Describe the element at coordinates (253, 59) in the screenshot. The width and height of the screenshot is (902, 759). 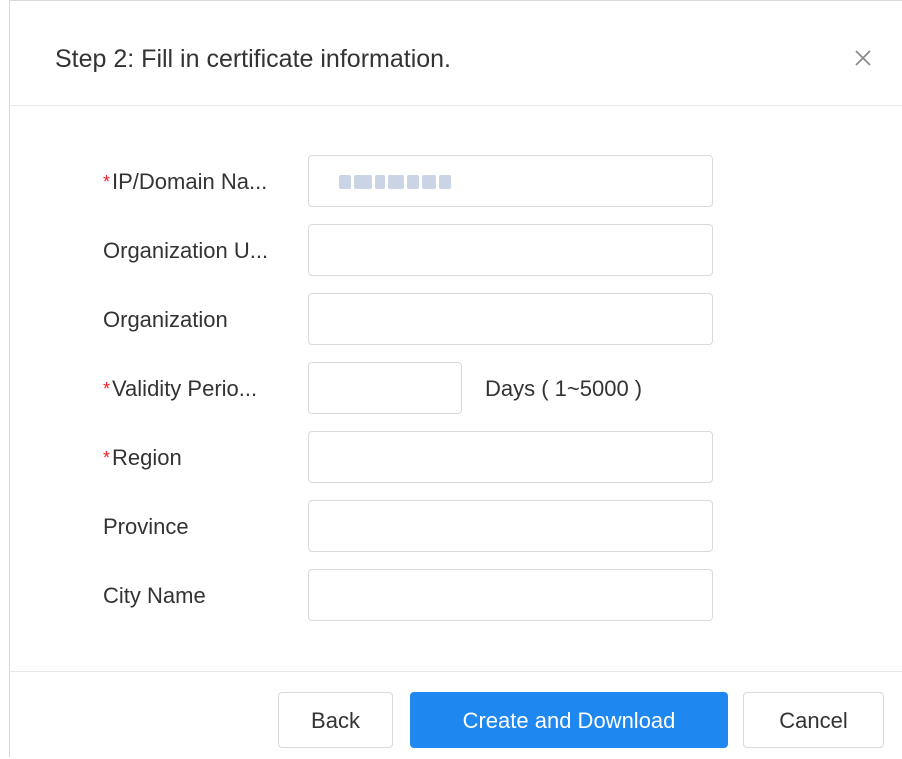
I see `dialog-title: Step 2: Fill in certificate information.` at that location.